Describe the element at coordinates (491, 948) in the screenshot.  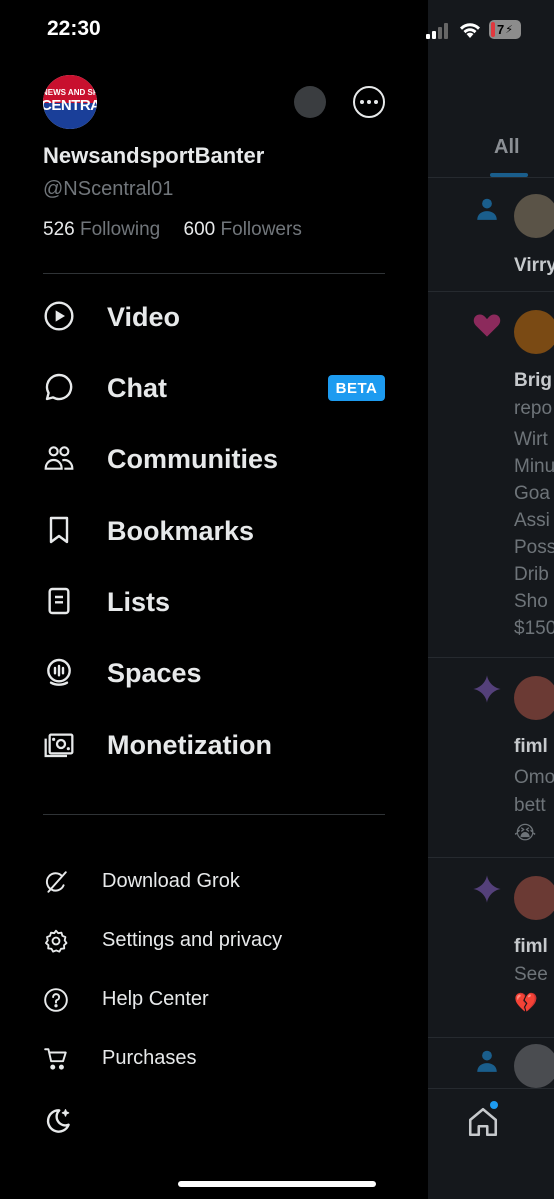
I see `feed-post: fiml See 💔` at that location.